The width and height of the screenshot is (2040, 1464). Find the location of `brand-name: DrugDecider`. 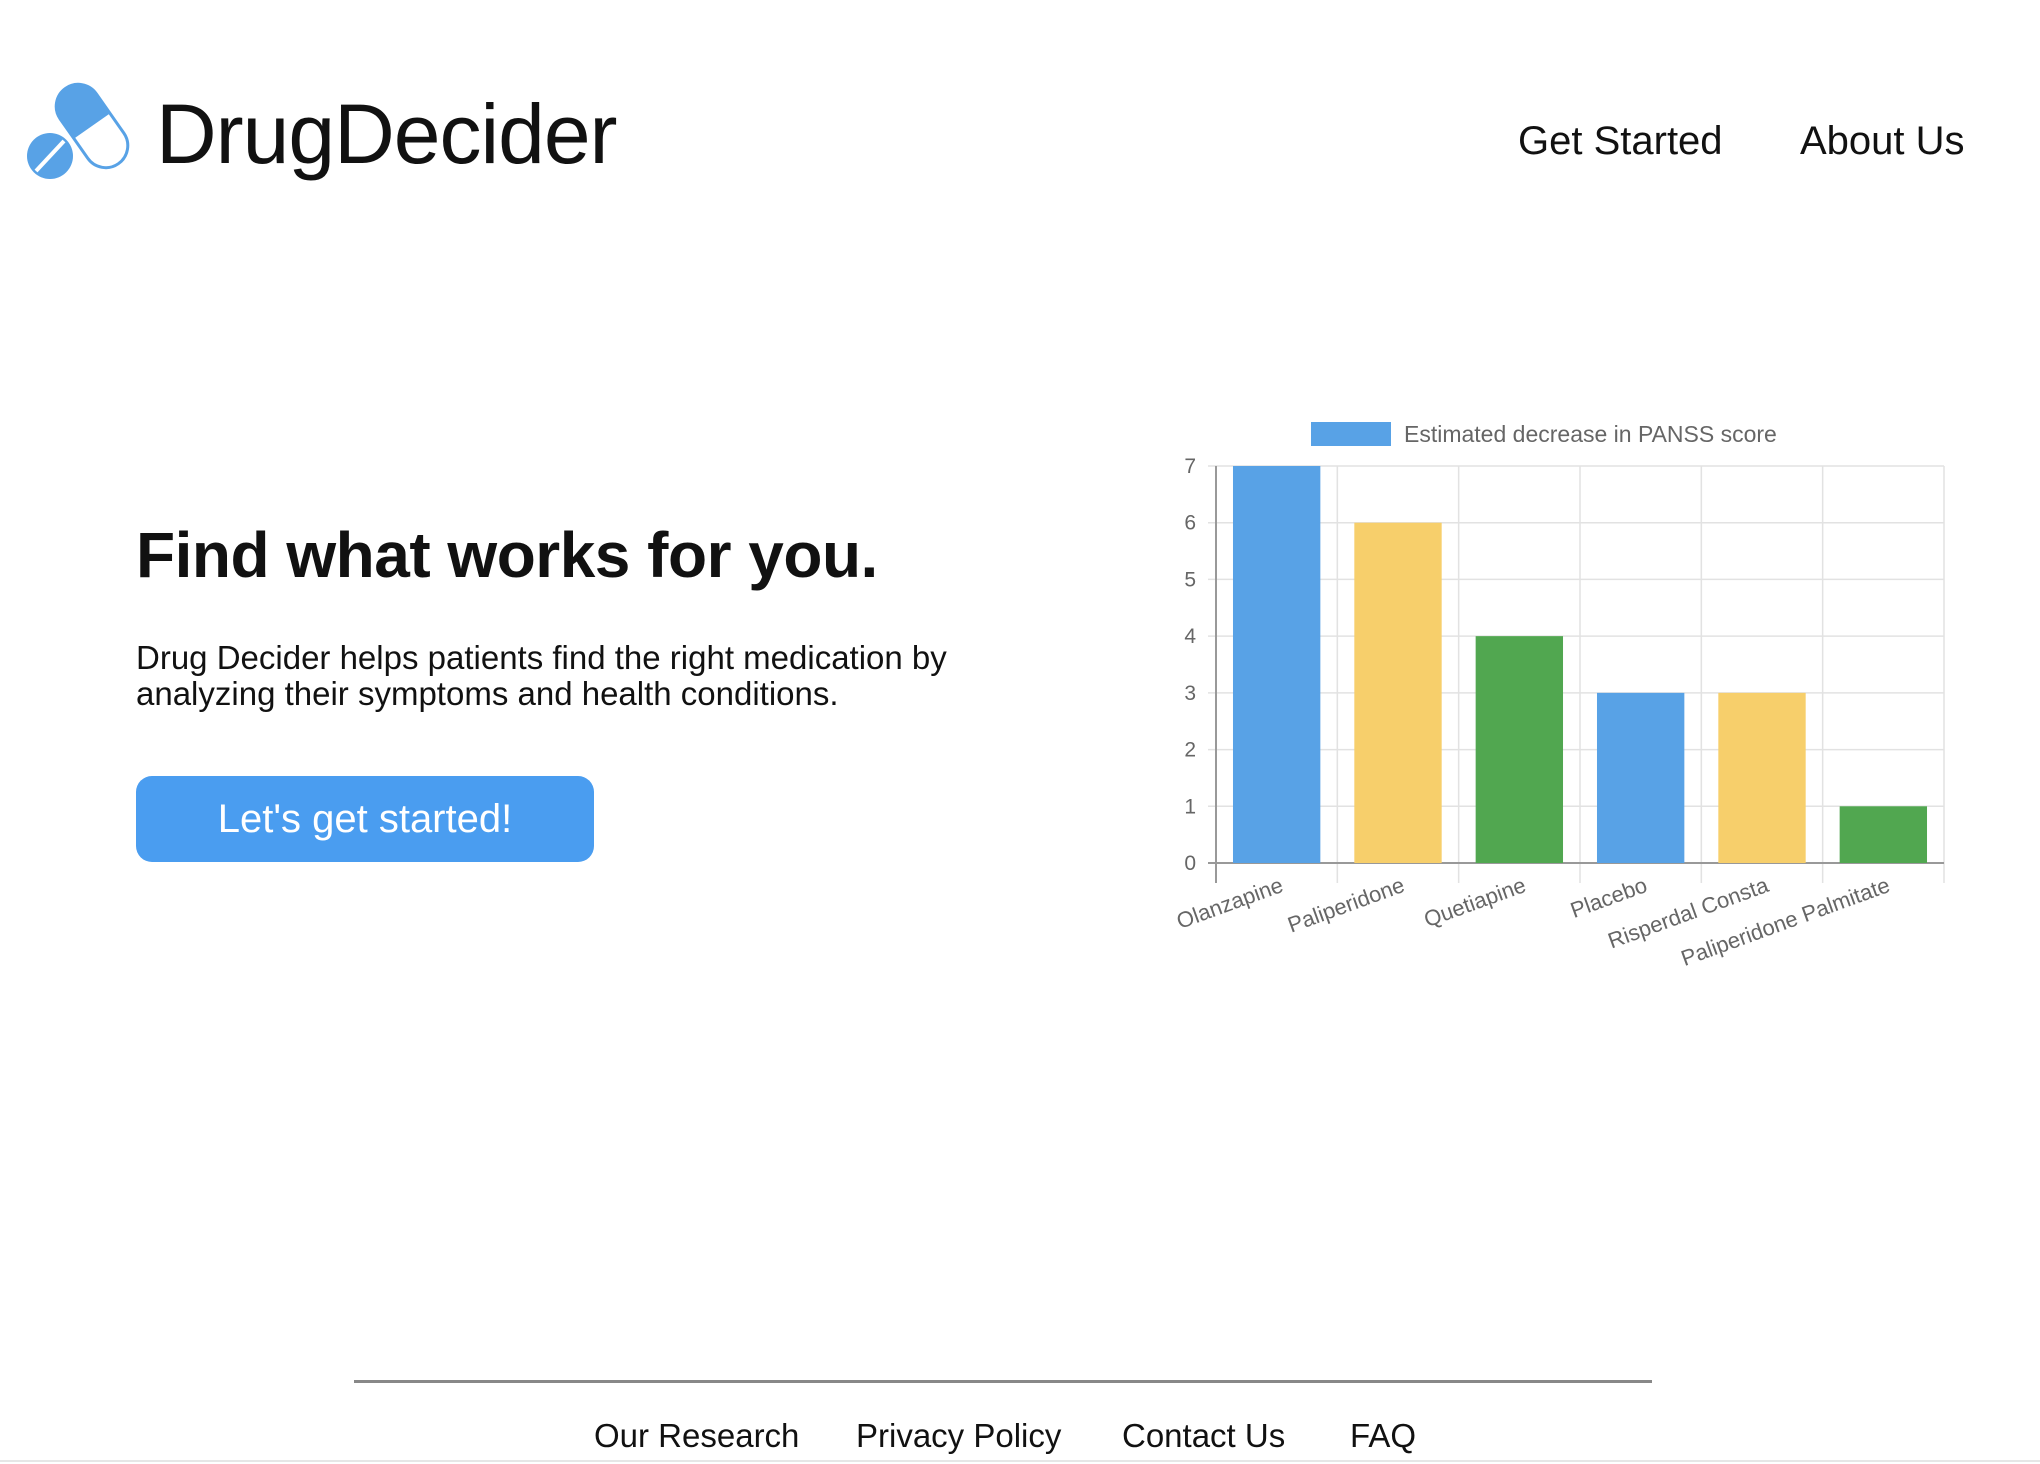

brand-name: DrugDecider is located at coordinates (387, 134).